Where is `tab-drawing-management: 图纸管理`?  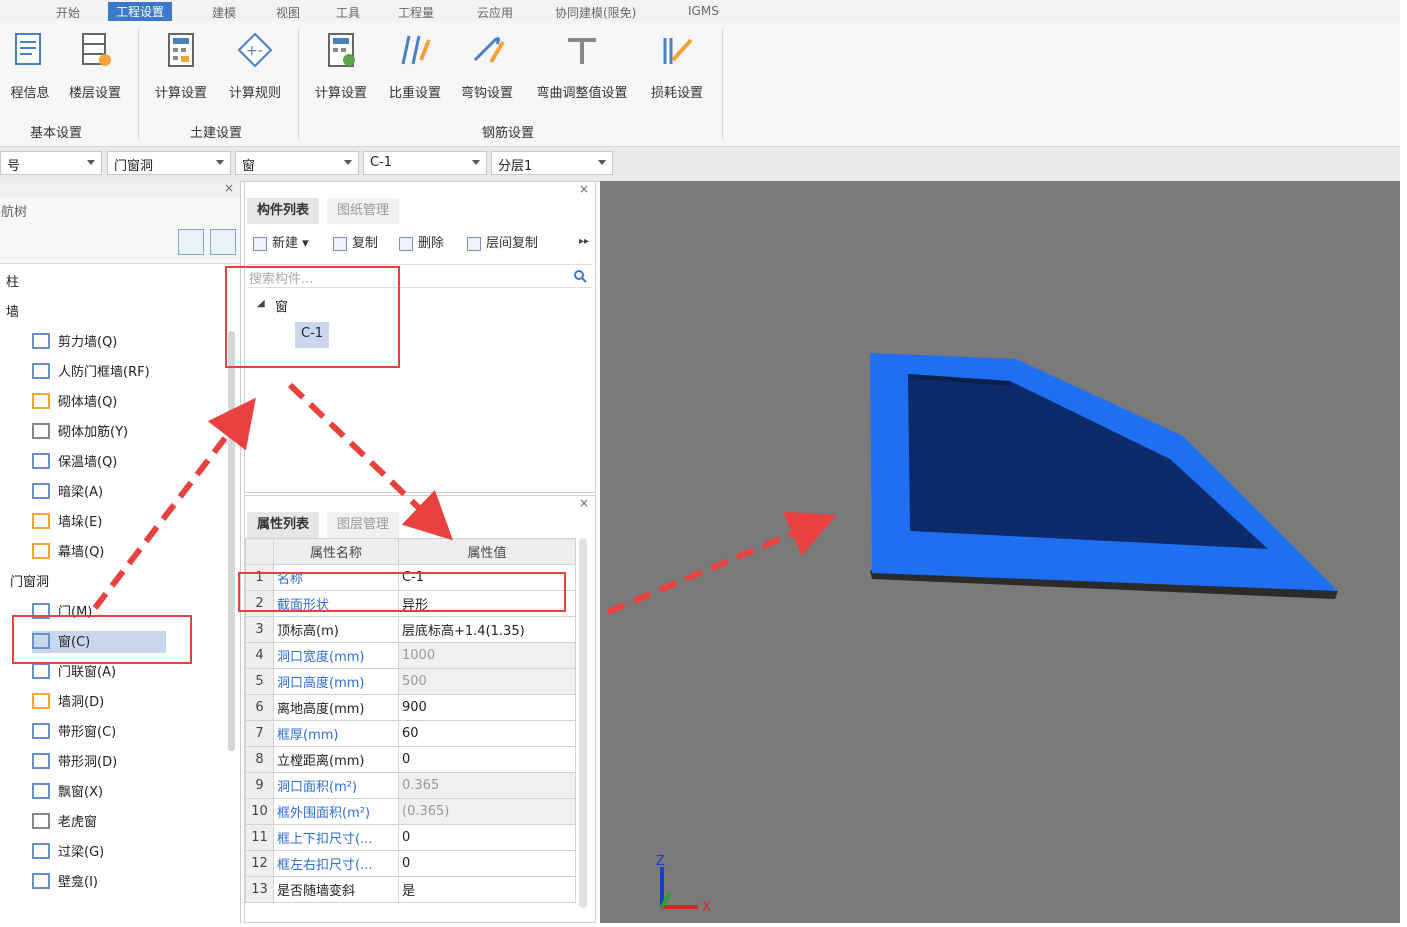 tab-drawing-management: 图纸管理 is located at coordinates (363, 211).